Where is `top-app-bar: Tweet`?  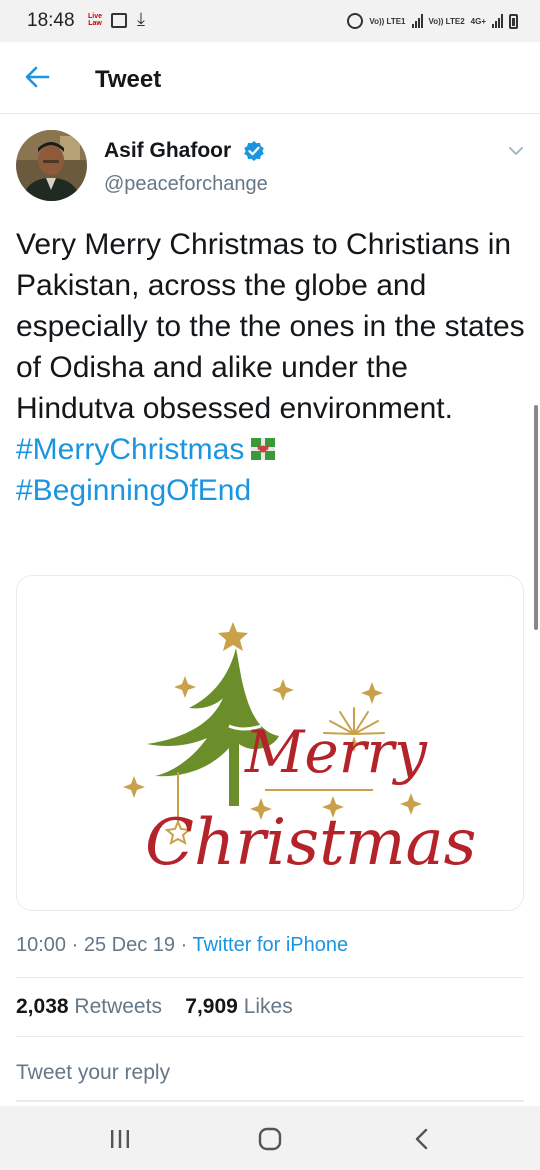 top-app-bar: Tweet is located at coordinates (270, 78).